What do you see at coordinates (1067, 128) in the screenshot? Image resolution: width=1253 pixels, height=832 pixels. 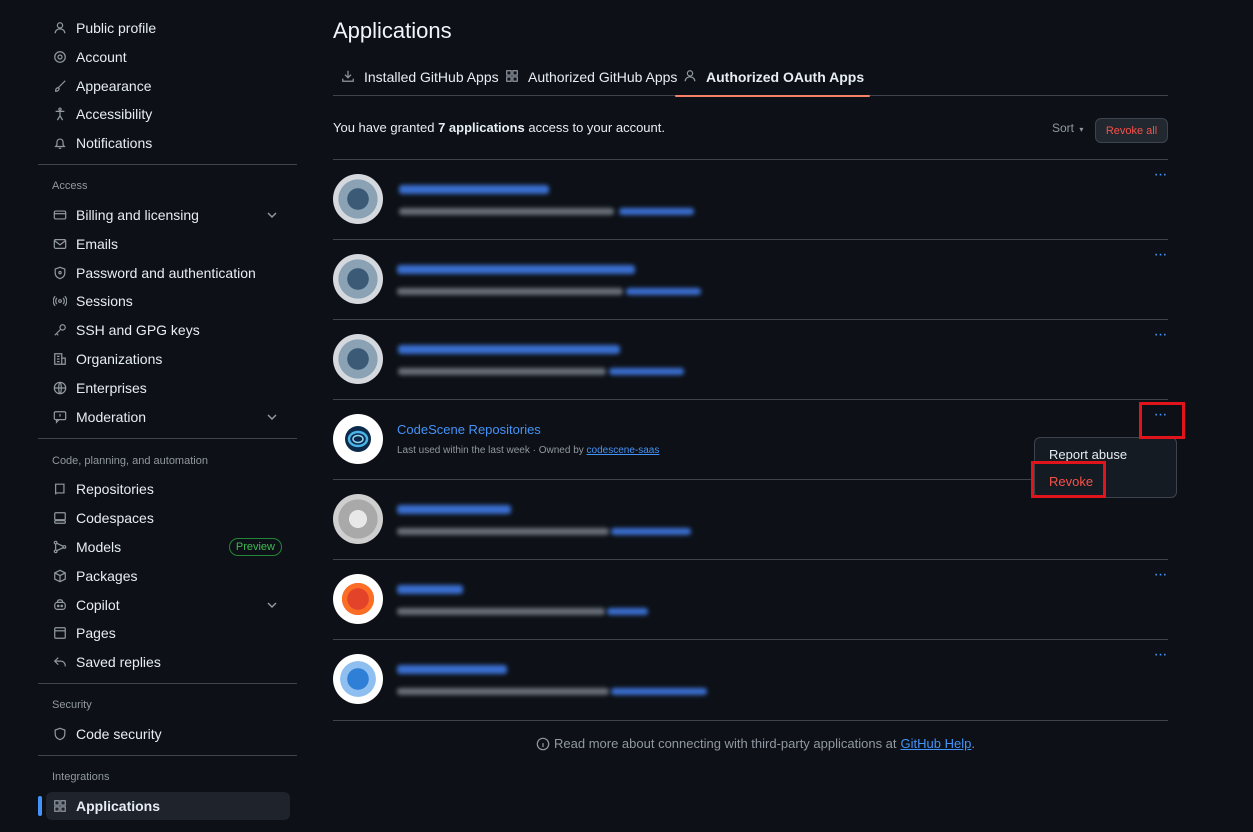 I see `sort-dropdown: Sort ▾` at bounding box center [1067, 128].